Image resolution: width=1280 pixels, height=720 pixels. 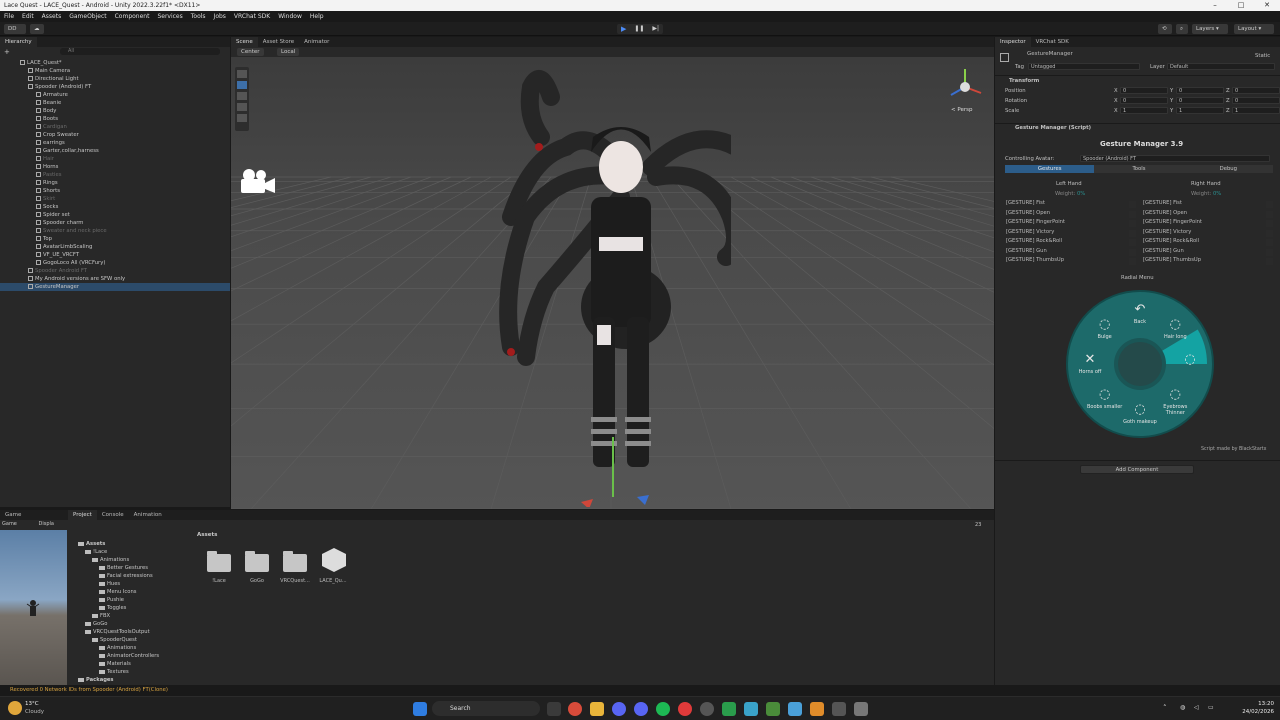 I want to click on space-dropdown: Local, so click(x=288, y=52).